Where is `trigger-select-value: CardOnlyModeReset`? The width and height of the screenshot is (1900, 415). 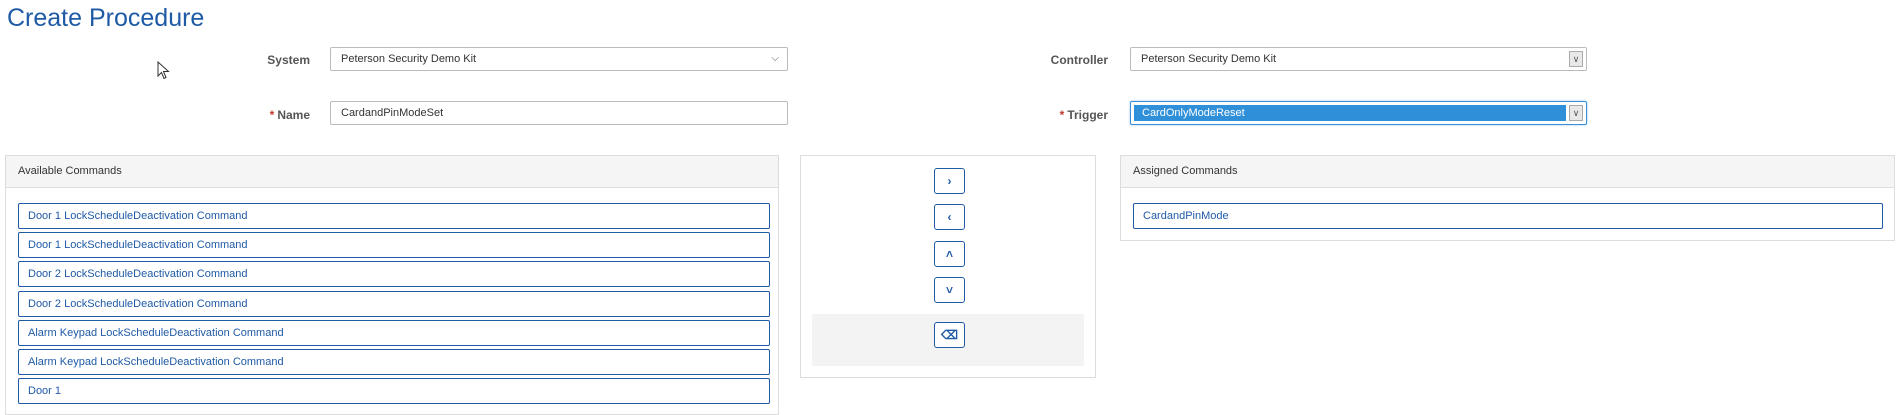
trigger-select-value: CardOnlyModeReset is located at coordinates (1350, 113).